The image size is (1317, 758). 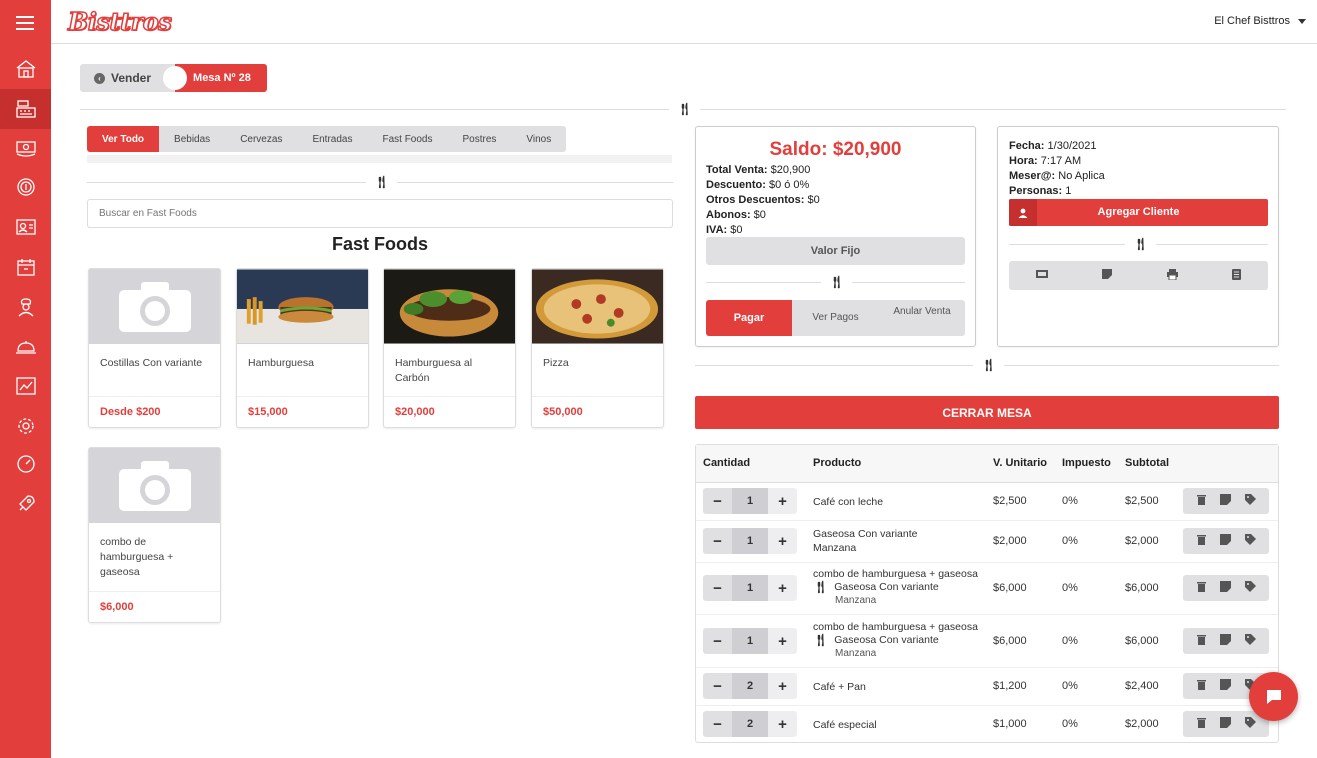 I want to click on hamburger-menu-icon, so click(x=25, y=25).